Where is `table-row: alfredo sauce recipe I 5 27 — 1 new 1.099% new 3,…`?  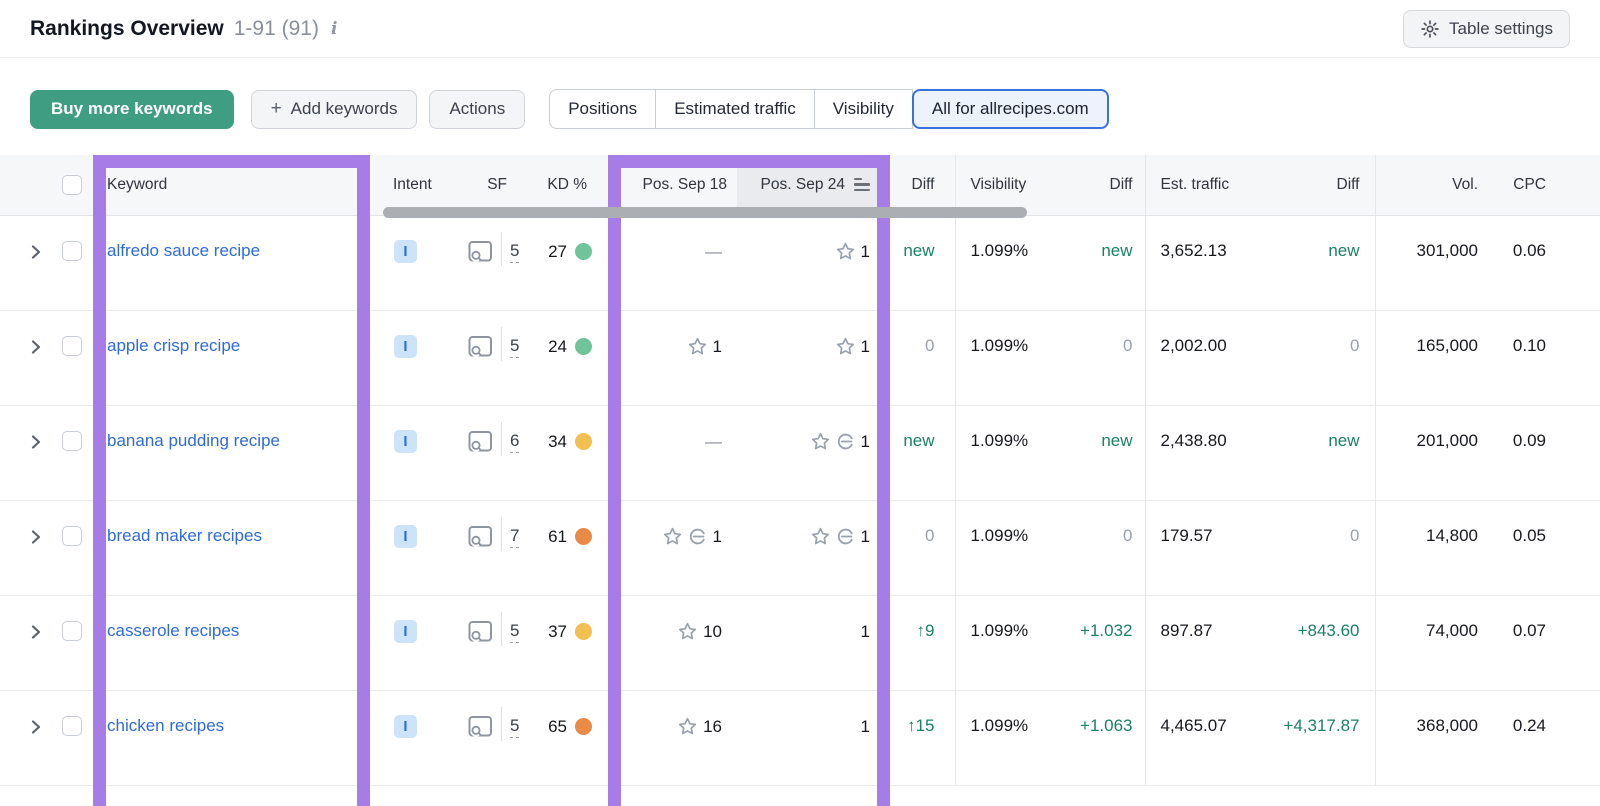 table-row: alfredo sauce recipe I 5 27 — 1 new 1.099% new 3,… is located at coordinates (800, 263).